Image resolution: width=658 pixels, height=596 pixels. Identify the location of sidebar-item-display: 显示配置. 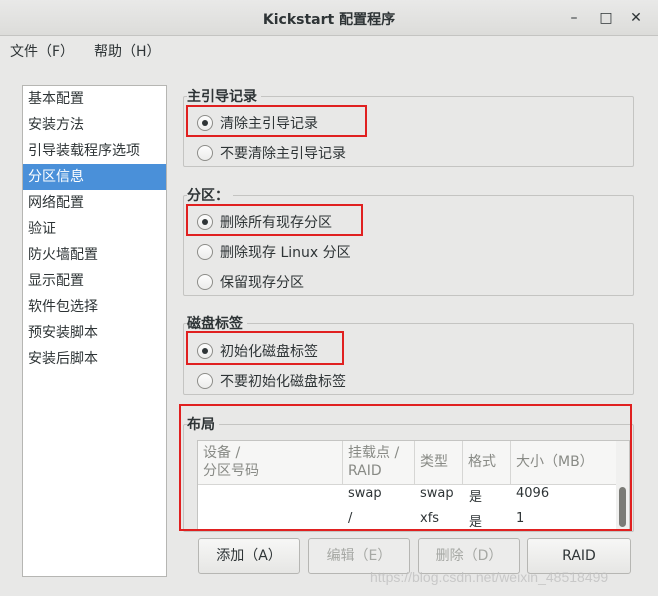
(94, 281).